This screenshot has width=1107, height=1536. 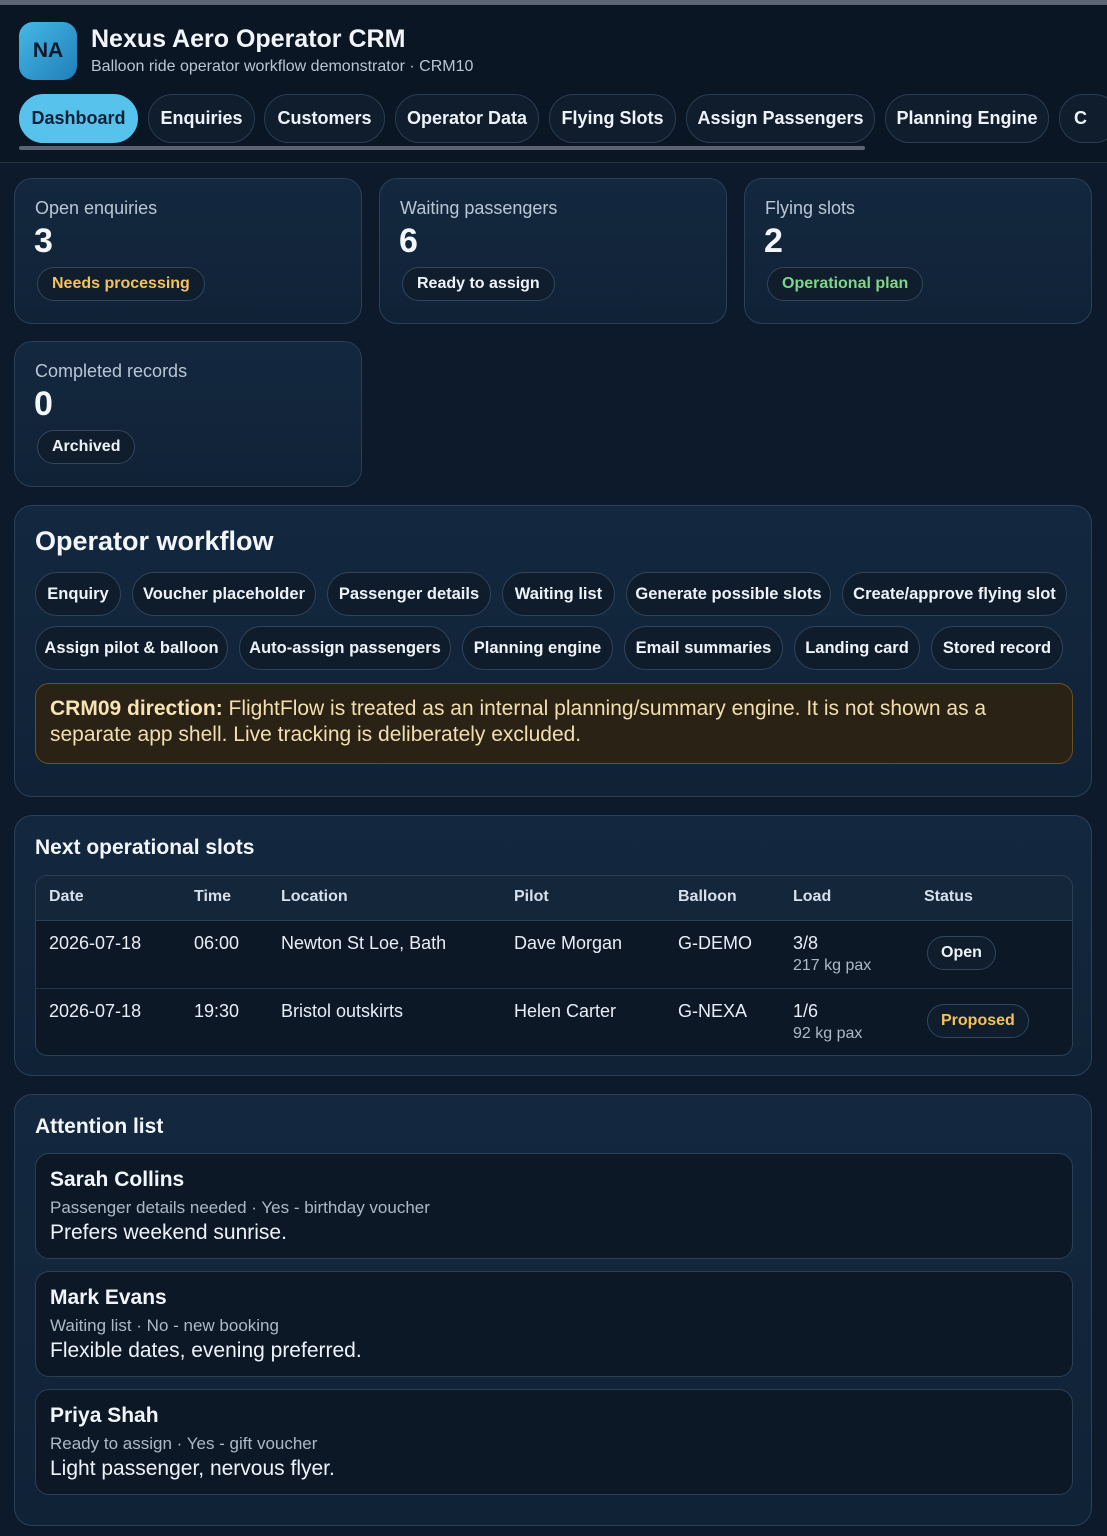 What do you see at coordinates (86, 447) in the screenshot?
I see `status-badge: Archived` at bounding box center [86, 447].